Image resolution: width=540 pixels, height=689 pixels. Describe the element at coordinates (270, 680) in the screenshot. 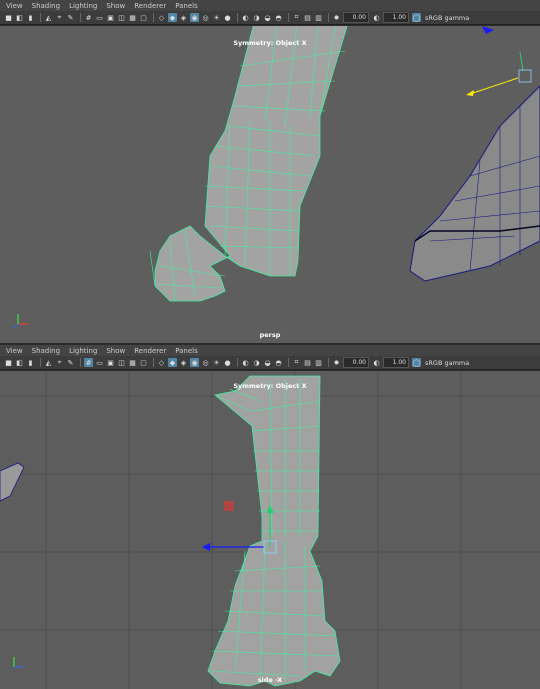

I see `camera-label: side -X` at that location.